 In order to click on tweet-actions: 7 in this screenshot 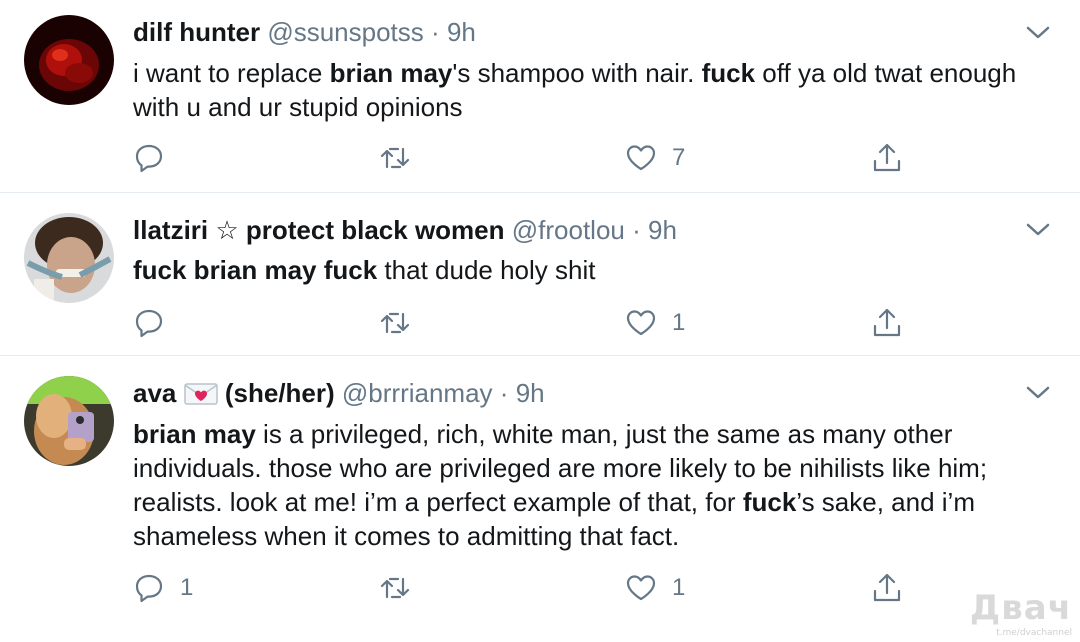, I will do `click(530, 158)`.